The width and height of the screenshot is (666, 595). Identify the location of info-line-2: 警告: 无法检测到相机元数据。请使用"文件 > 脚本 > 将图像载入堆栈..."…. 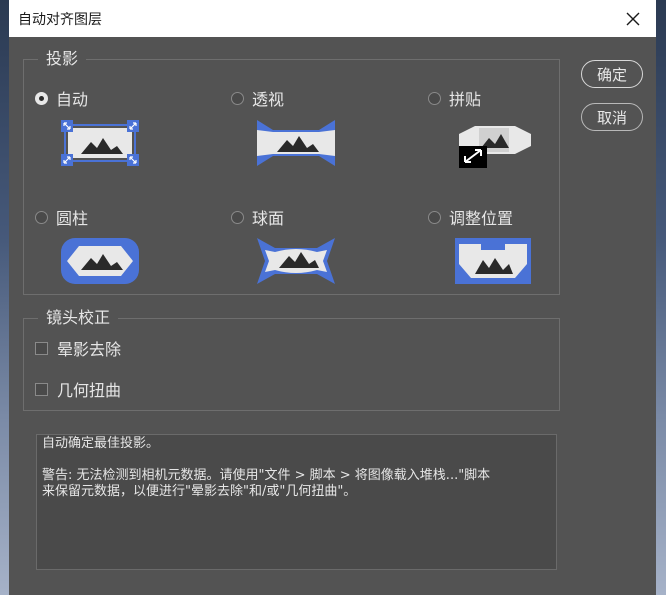
(266, 475).